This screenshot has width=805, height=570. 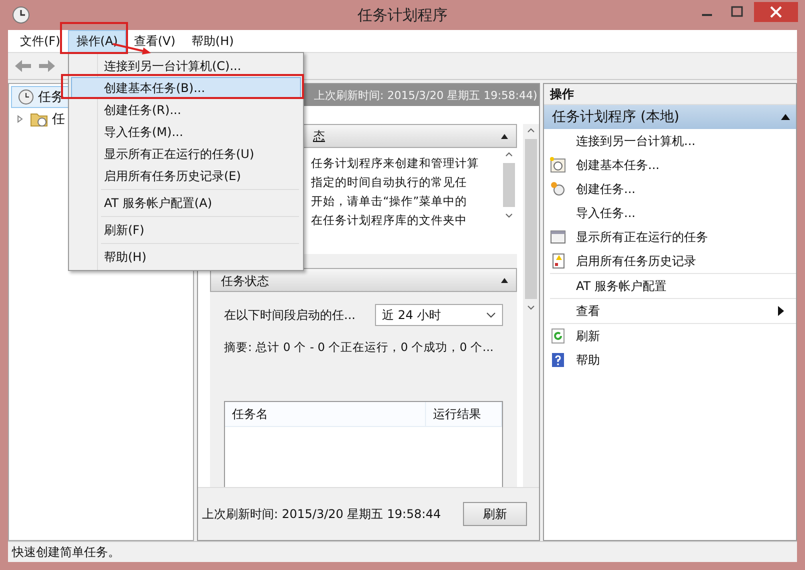 What do you see at coordinates (403, 15) in the screenshot?
I see `window-title: 任务计划程序` at bounding box center [403, 15].